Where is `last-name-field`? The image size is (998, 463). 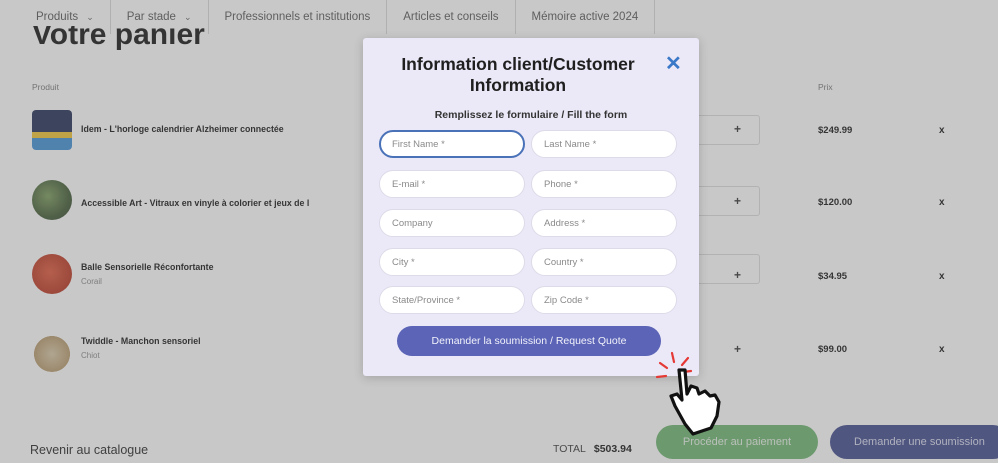 last-name-field is located at coordinates (604, 144).